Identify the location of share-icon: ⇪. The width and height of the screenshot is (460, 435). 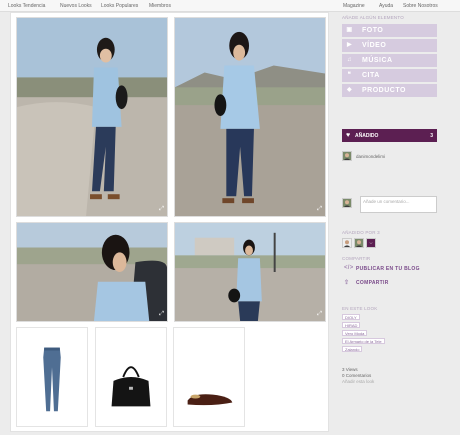
(347, 283).